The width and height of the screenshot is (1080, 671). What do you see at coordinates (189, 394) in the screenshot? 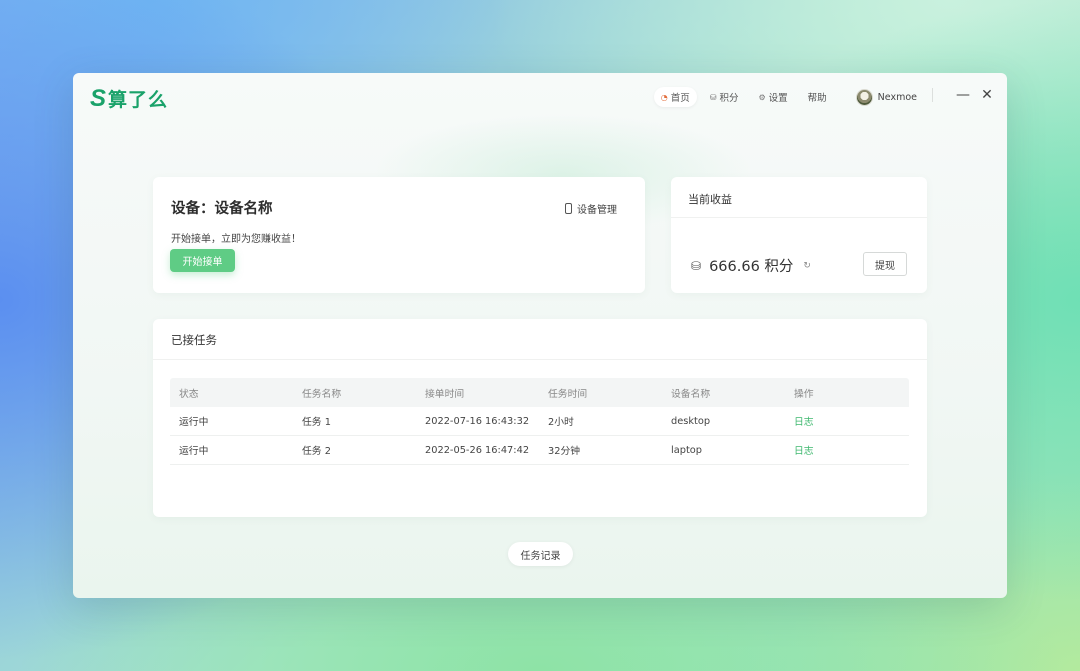
I see `column-header: 状态` at bounding box center [189, 394].